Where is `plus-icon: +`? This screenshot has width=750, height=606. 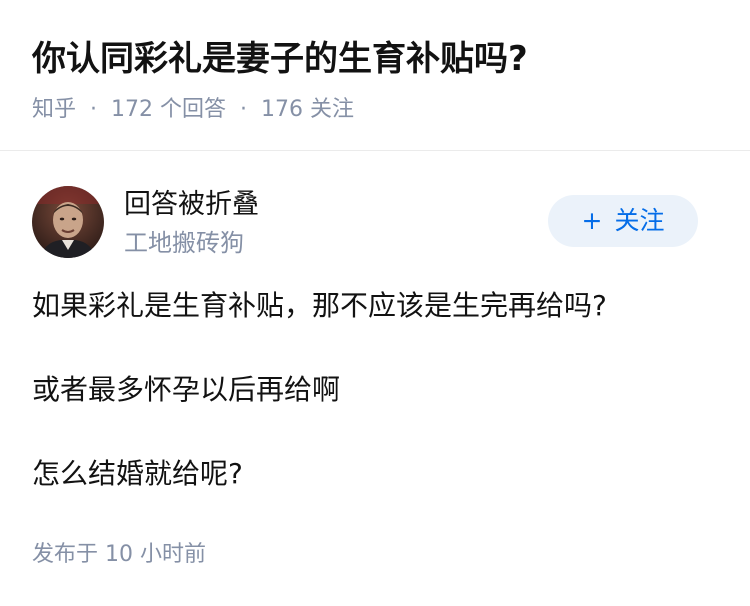
plus-icon: + is located at coordinates (592, 220).